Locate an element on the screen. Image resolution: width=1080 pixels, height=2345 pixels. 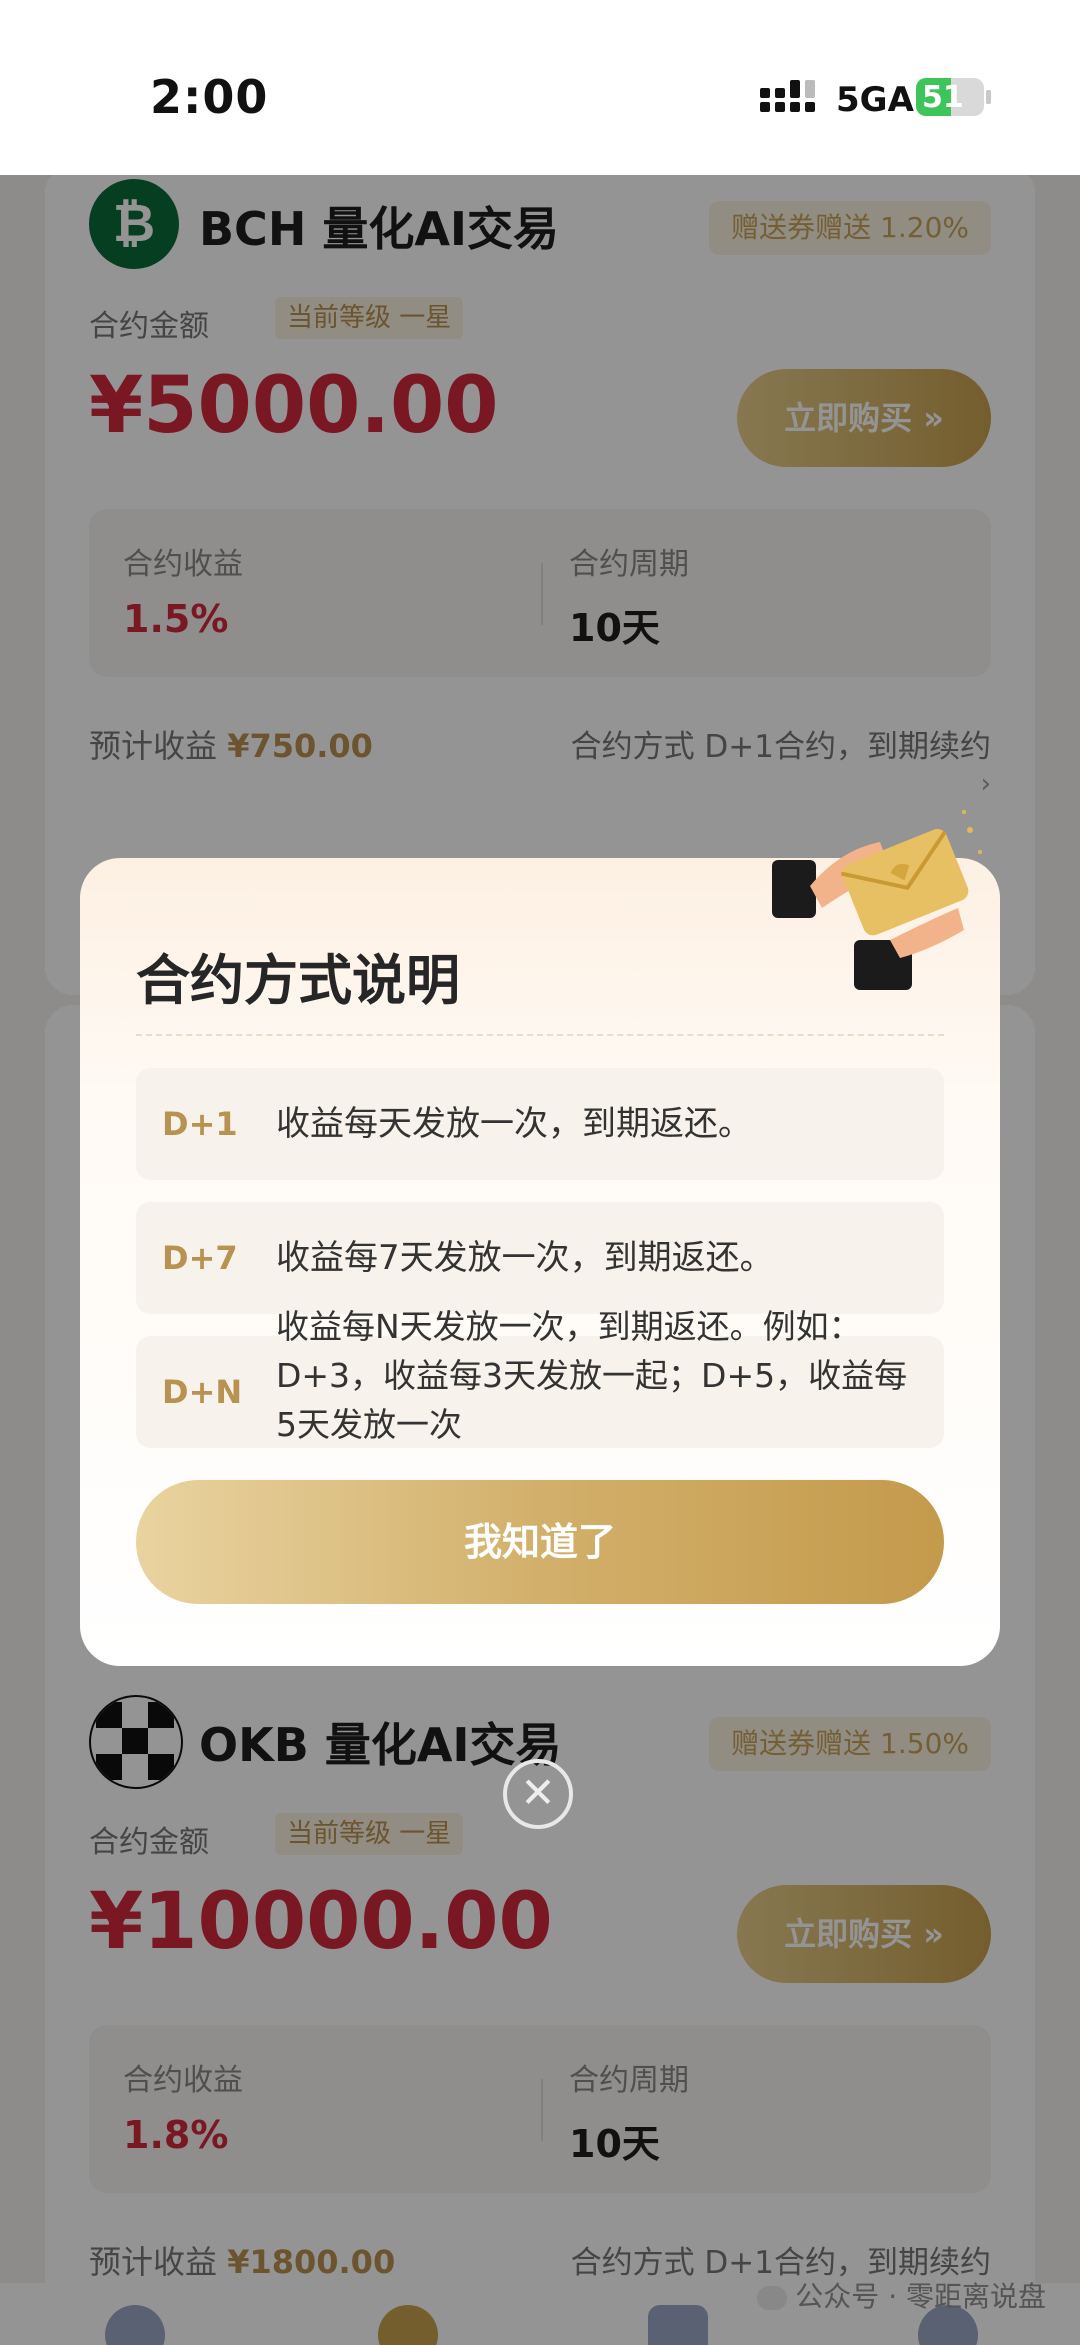
dialog-divider is located at coordinates (540, 1035).